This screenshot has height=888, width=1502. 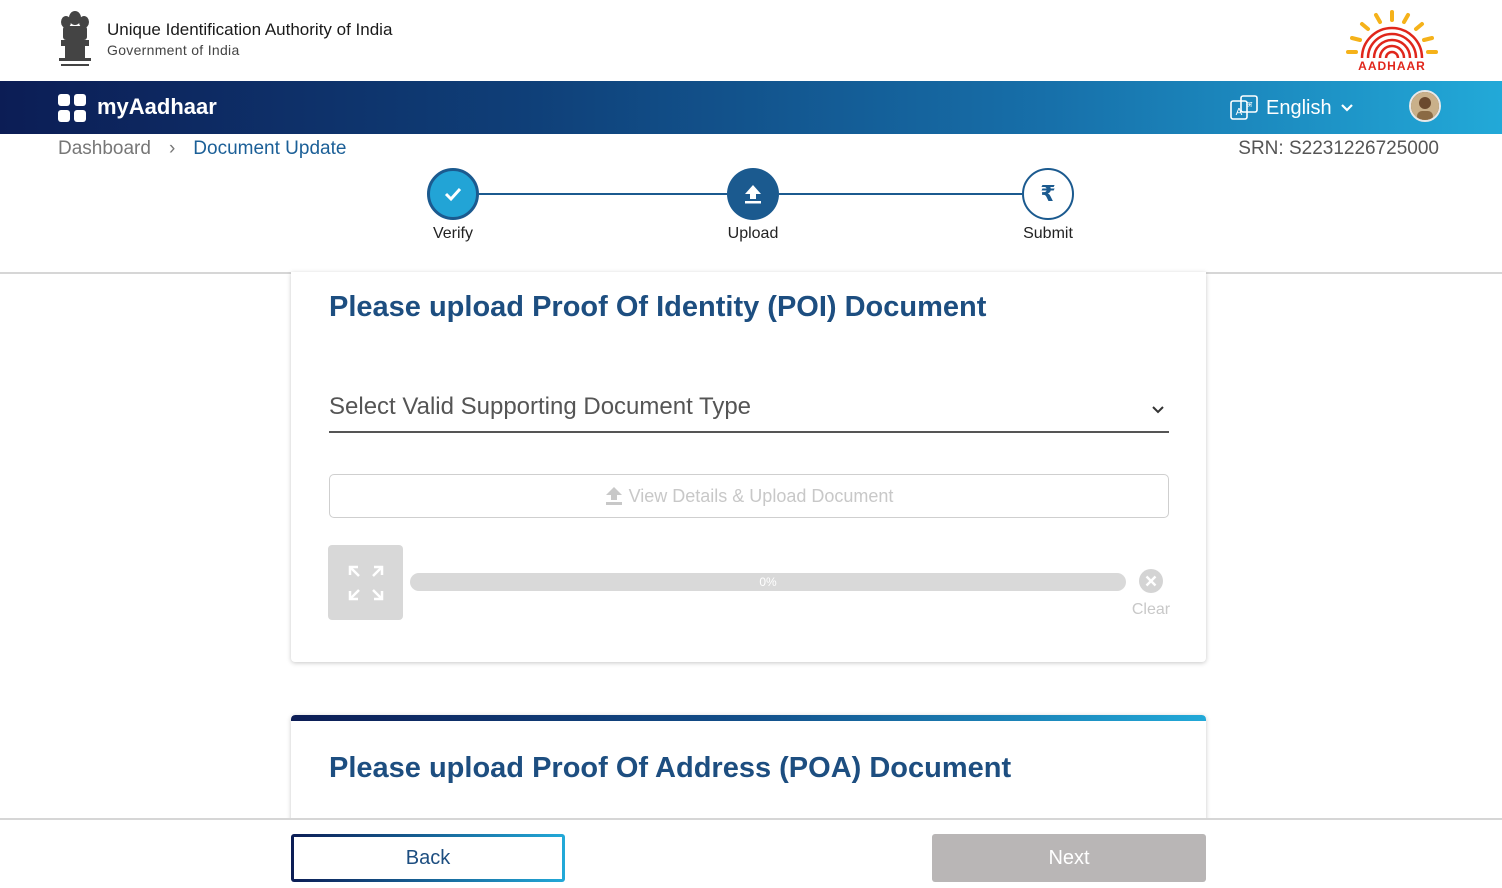 I want to click on breadcrumb: Dashboard › Document Update, so click(x=202, y=149).